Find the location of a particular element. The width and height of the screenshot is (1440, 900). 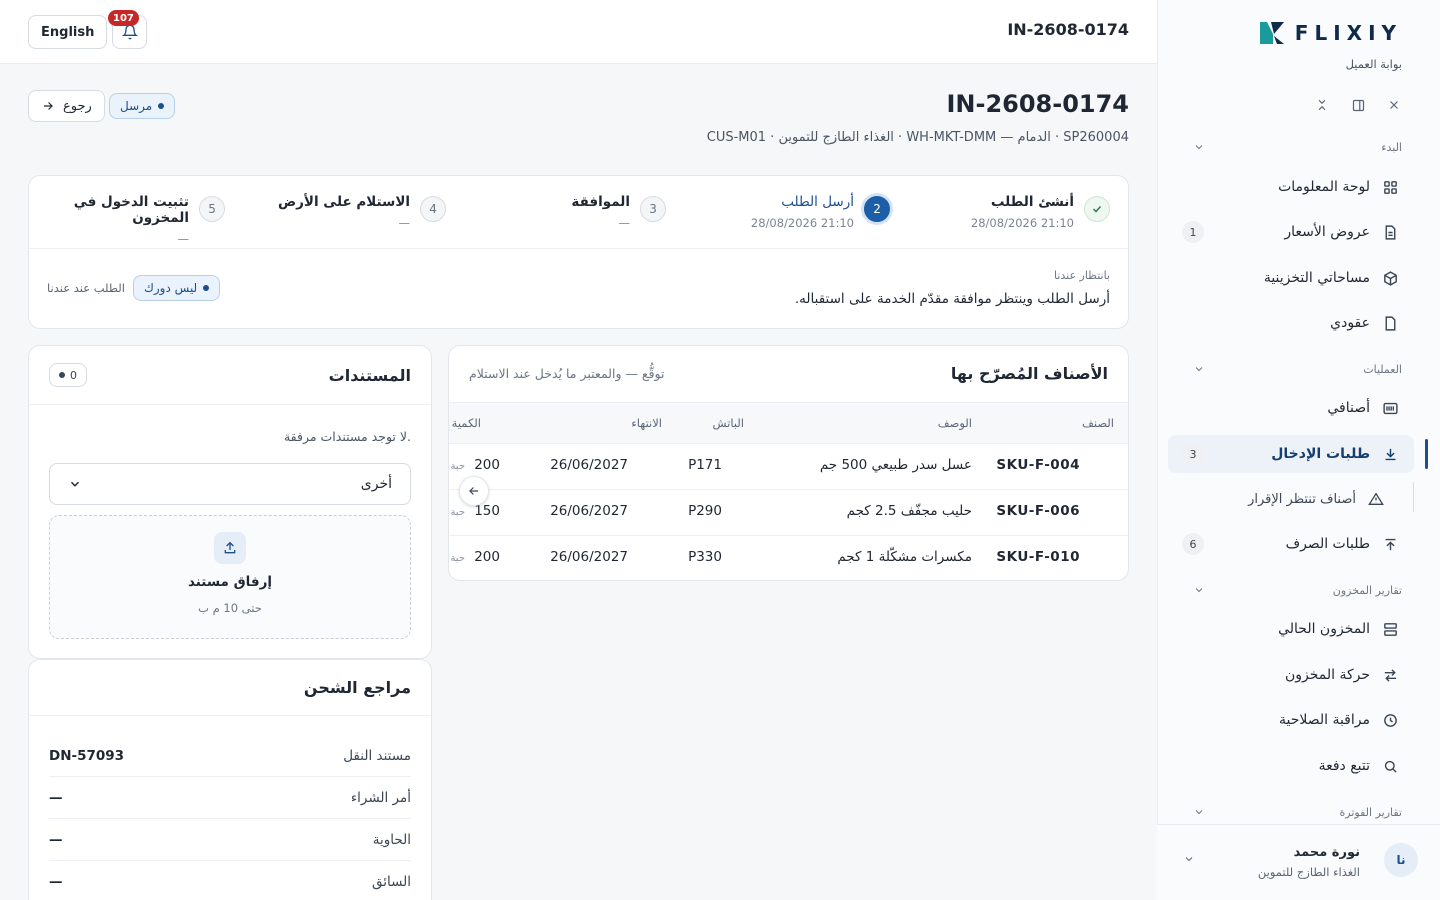

step-4: 4 الاستلام على الأرض — is located at coordinates (362, 212).